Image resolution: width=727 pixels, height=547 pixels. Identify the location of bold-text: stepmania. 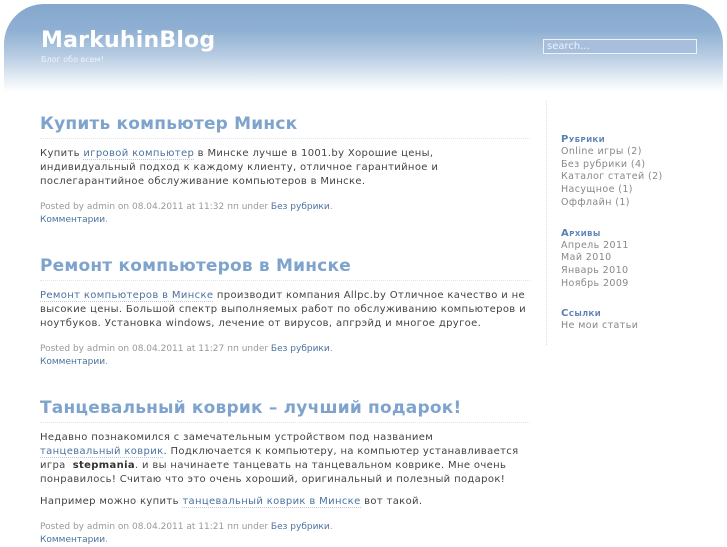
(103, 465).